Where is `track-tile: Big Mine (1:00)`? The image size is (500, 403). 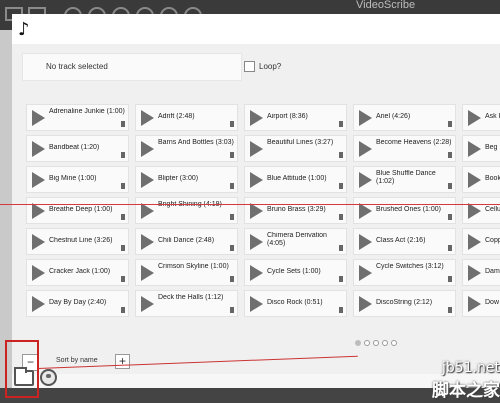
track-tile: Big Mine (1:00) is located at coordinates (77, 179).